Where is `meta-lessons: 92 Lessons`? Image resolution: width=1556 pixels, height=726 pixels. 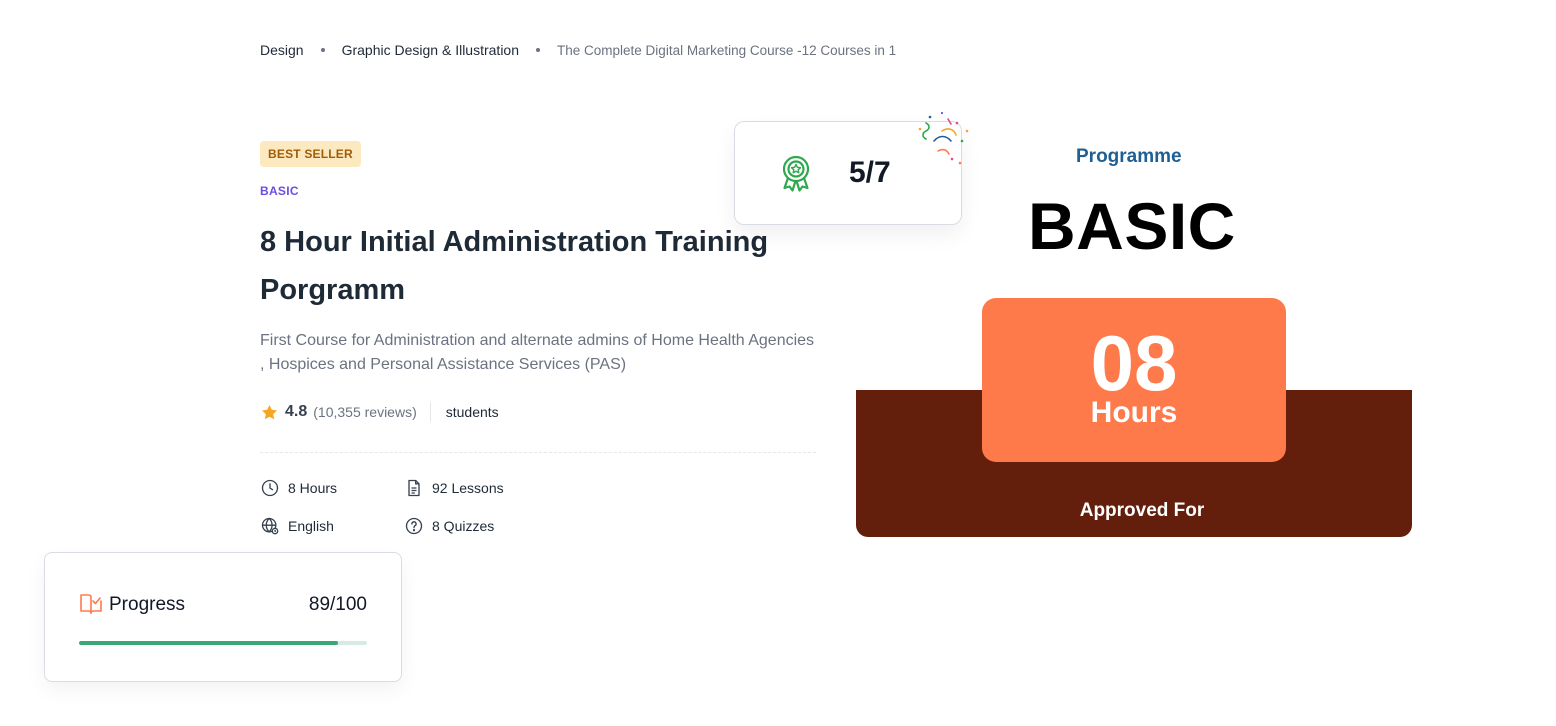
meta-lessons: 92 Lessons is located at coordinates (454, 488).